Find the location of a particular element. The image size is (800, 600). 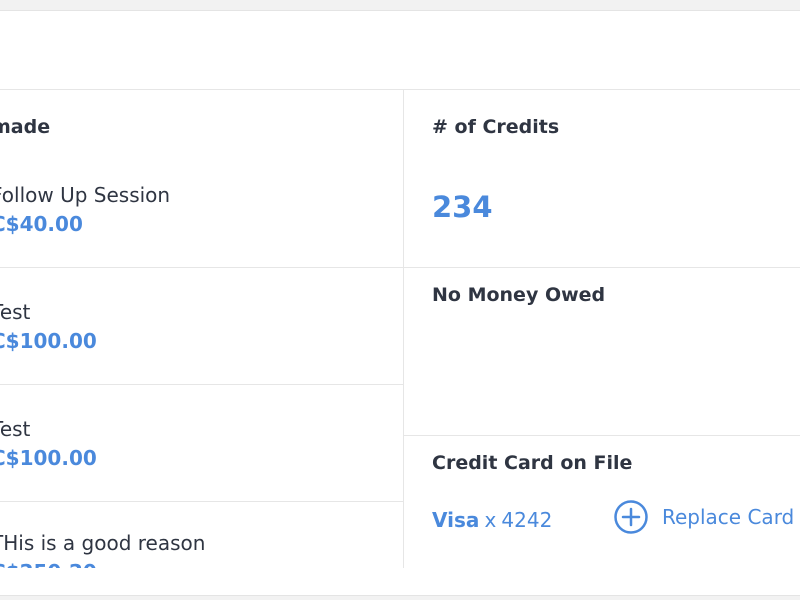

payment-amount: C$40.00 is located at coordinates (41, 224).